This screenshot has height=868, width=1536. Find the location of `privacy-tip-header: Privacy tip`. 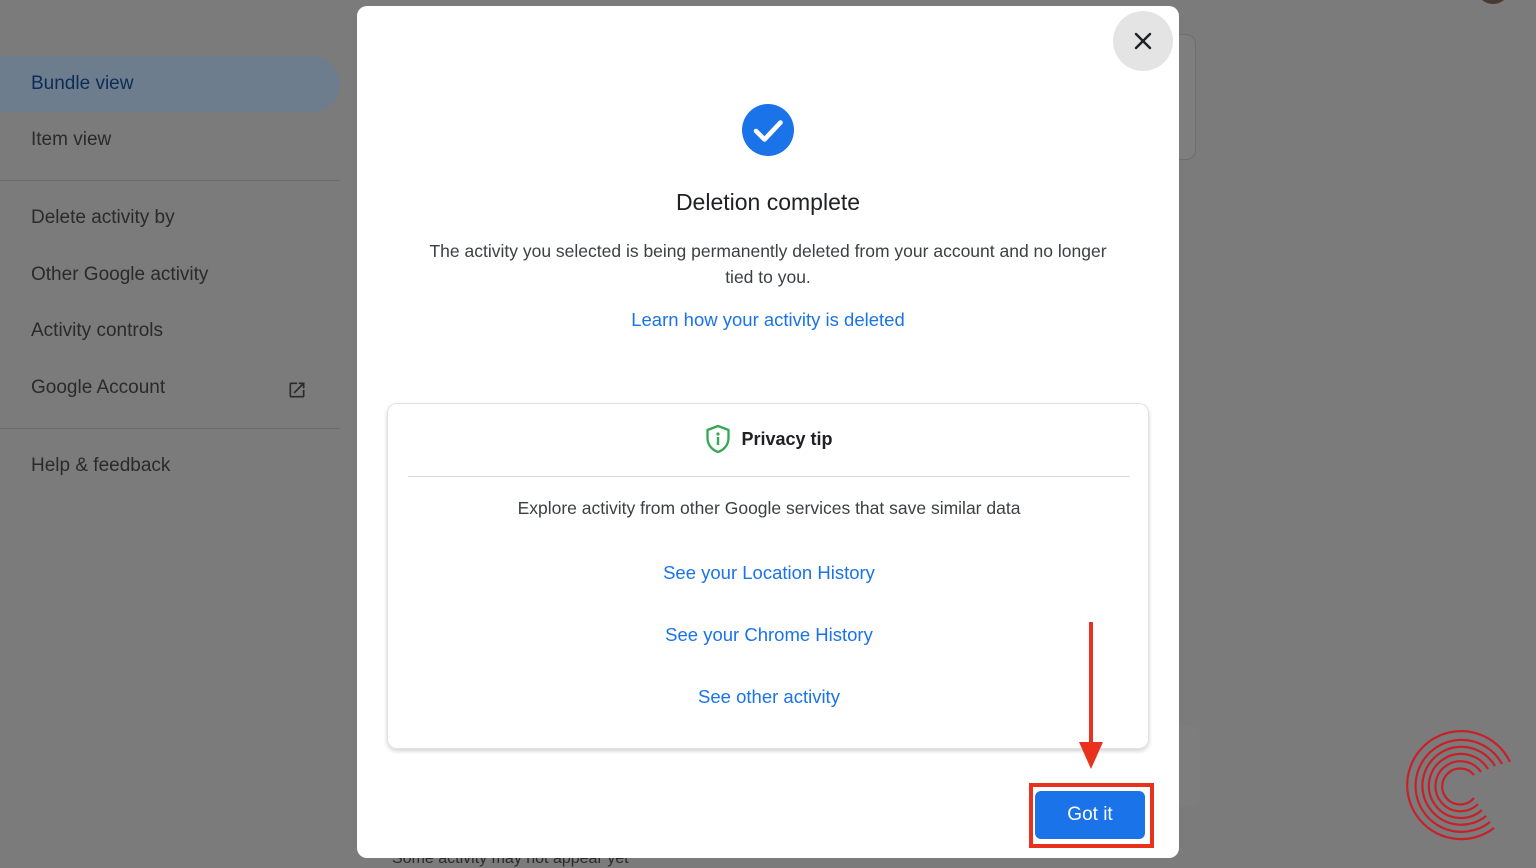

privacy-tip-header: Privacy tip is located at coordinates (769, 439).